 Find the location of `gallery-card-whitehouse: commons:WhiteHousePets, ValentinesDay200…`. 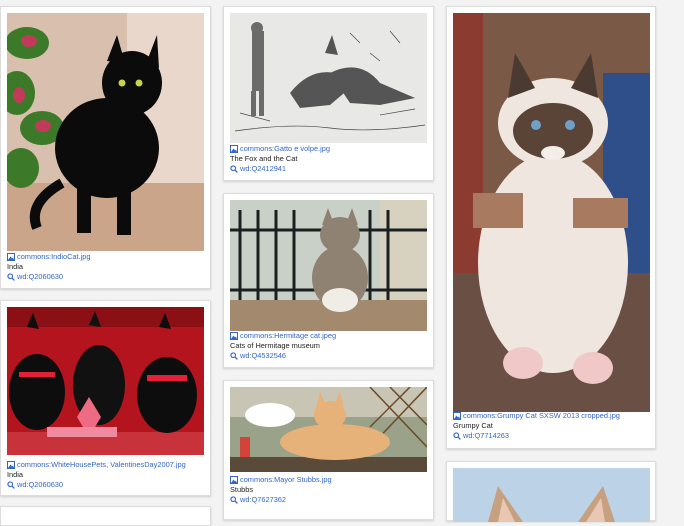

gallery-card-whitehouse: commons:WhiteHousePets, ValentinesDay200… is located at coordinates (105, 398).